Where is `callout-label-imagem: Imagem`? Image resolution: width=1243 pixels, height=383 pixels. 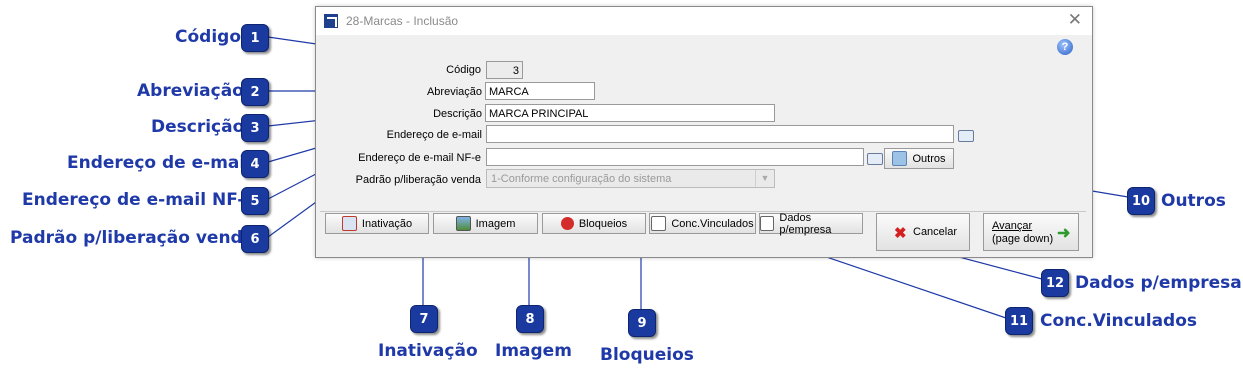
callout-label-imagem: Imagem is located at coordinates (533, 351).